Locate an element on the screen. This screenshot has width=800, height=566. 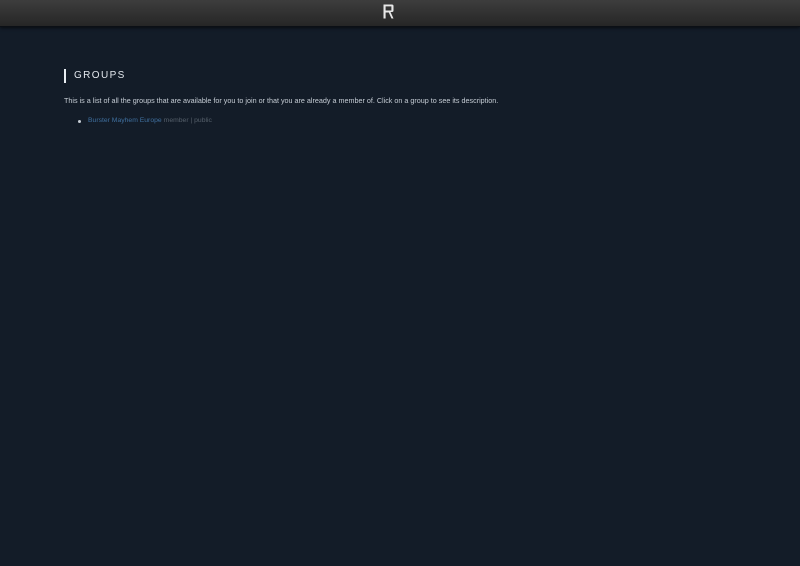
group-link: Burster Mayhem Europe is located at coordinates (125, 121).